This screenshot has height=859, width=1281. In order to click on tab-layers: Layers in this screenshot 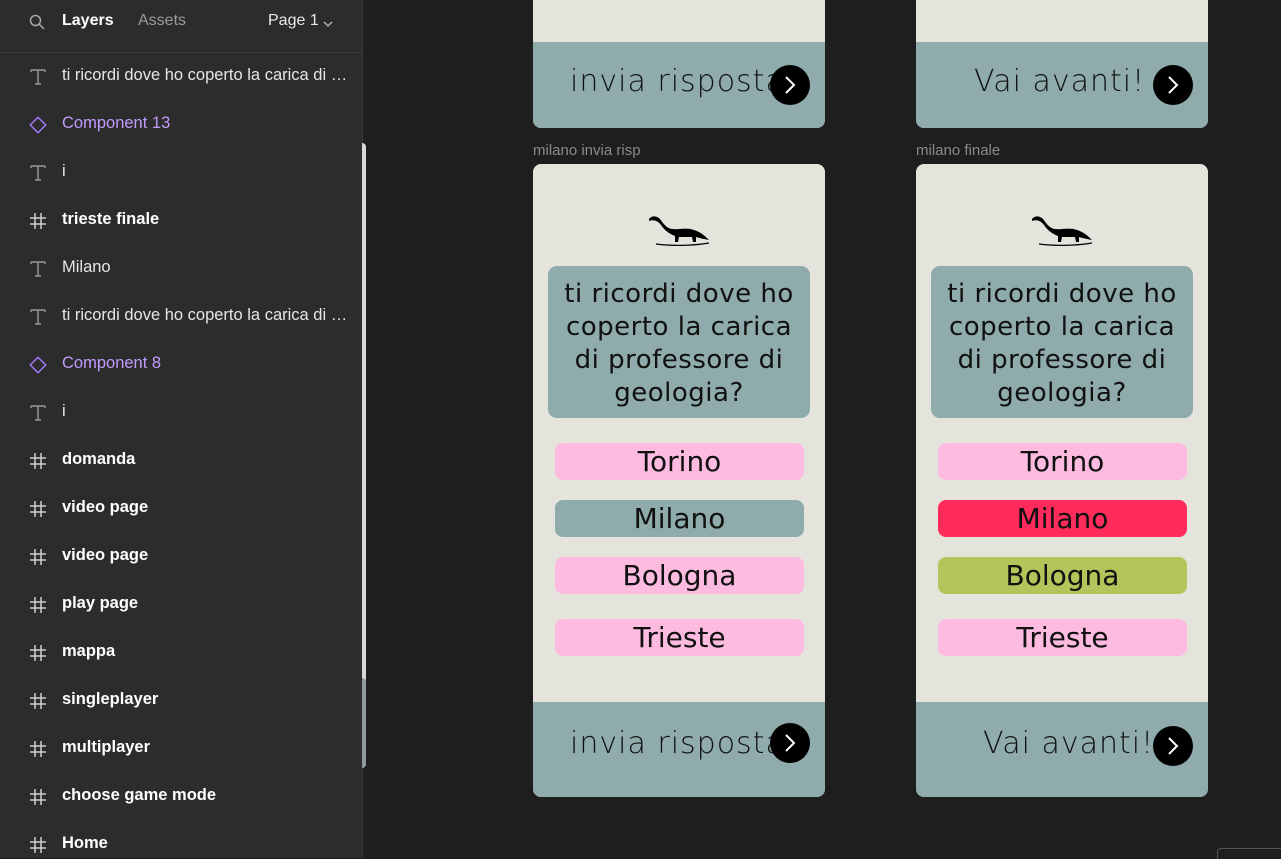, I will do `click(88, 21)`.